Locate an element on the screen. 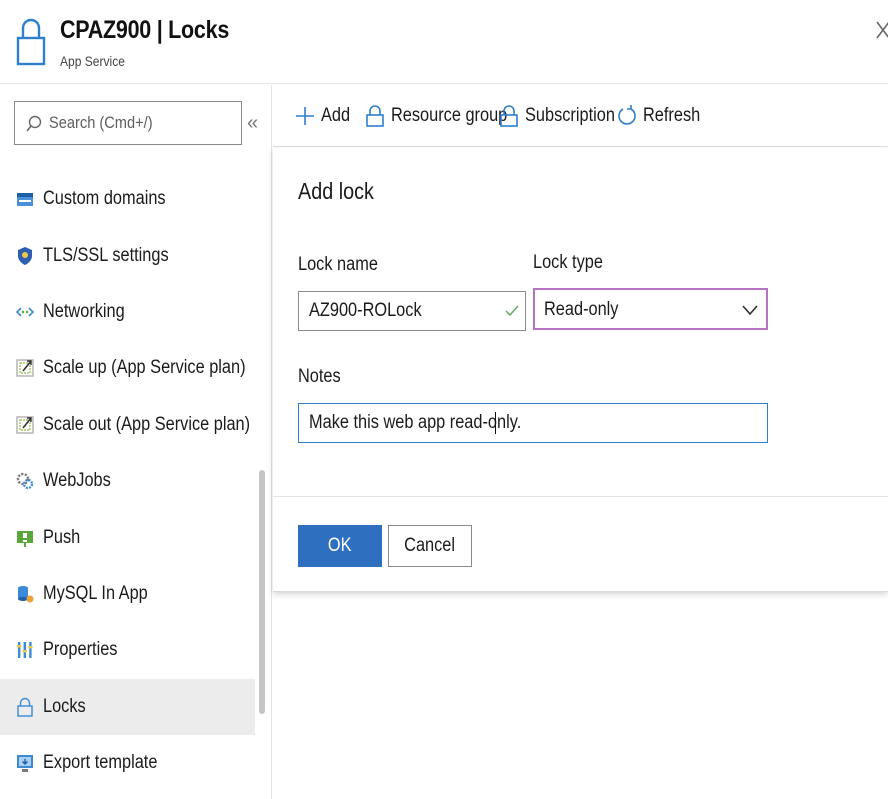 This screenshot has width=888, height=799. ok-button-label: OK is located at coordinates (340, 545).